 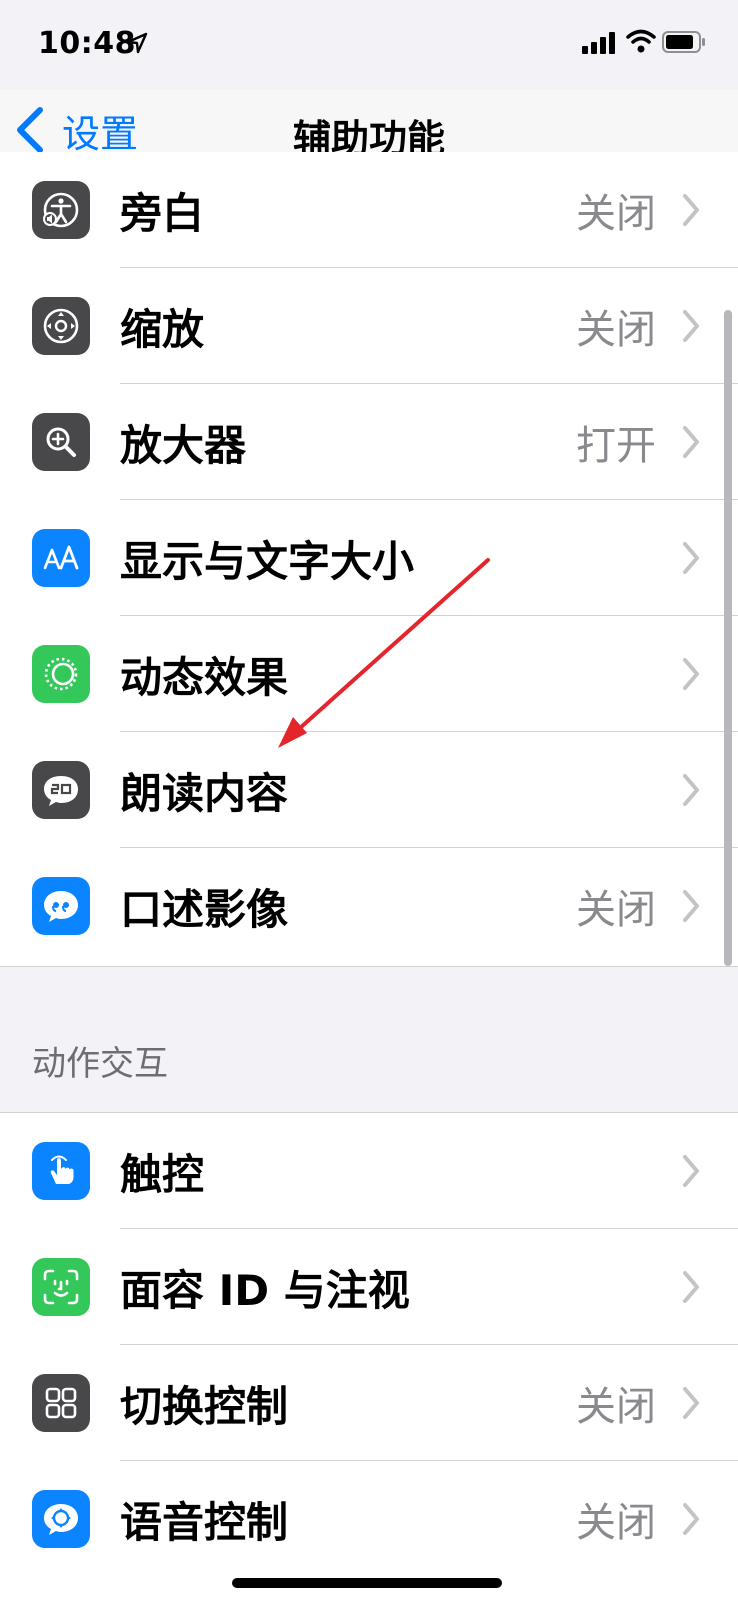 I want to click on row-label: 动态效果, so click(x=204, y=677).